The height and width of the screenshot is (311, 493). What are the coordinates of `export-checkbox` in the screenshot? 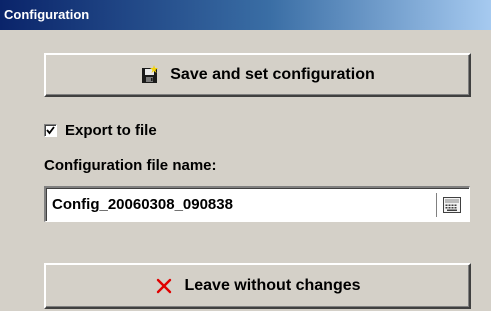 It's located at (50, 130).